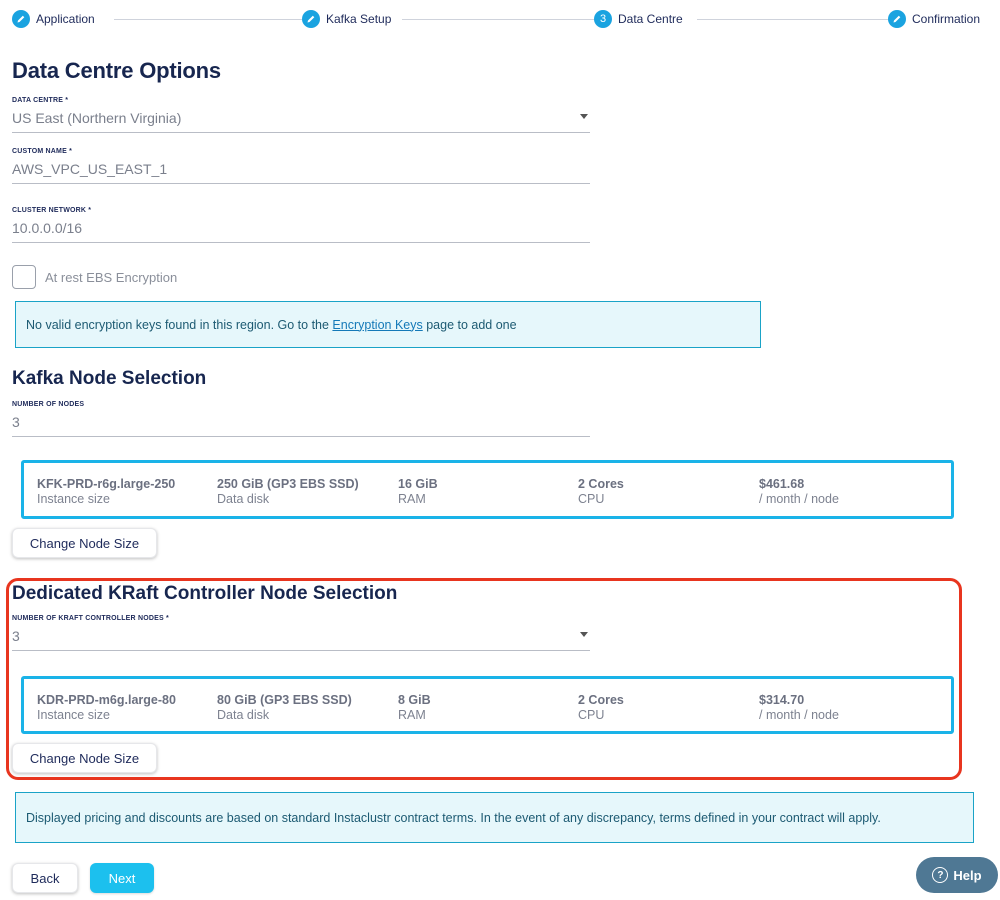 The height and width of the screenshot is (900, 1000). What do you see at coordinates (782, 700) in the screenshot?
I see `price-value: $314.70` at bounding box center [782, 700].